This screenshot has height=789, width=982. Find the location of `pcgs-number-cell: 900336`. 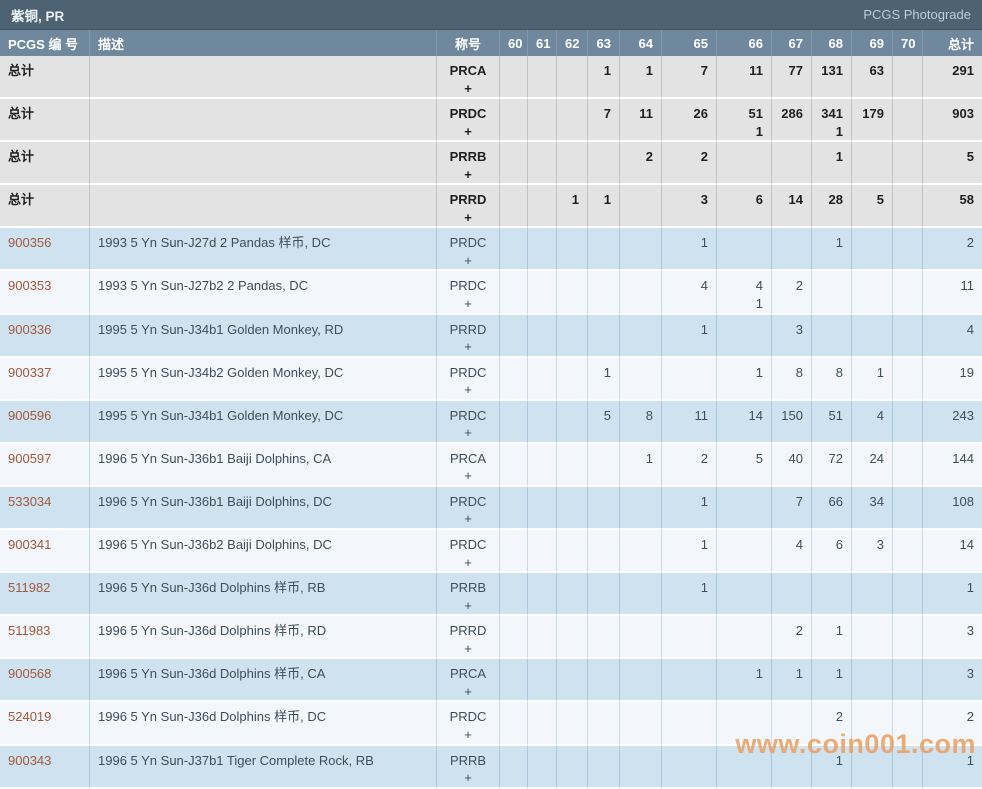

pcgs-number-cell: 900336 is located at coordinates (45, 336).